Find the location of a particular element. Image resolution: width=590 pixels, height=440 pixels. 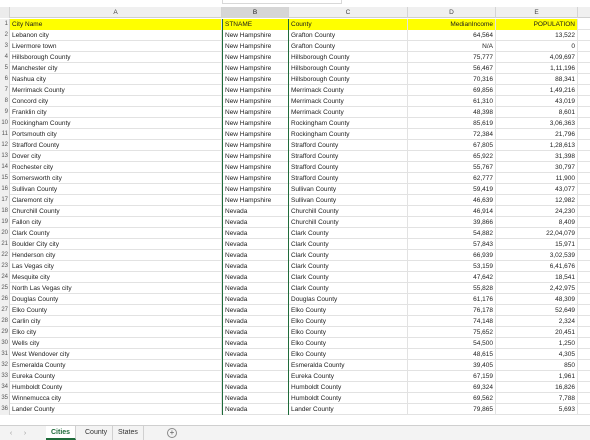

cell-income: 54,882 is located at coordinates (452, 233).